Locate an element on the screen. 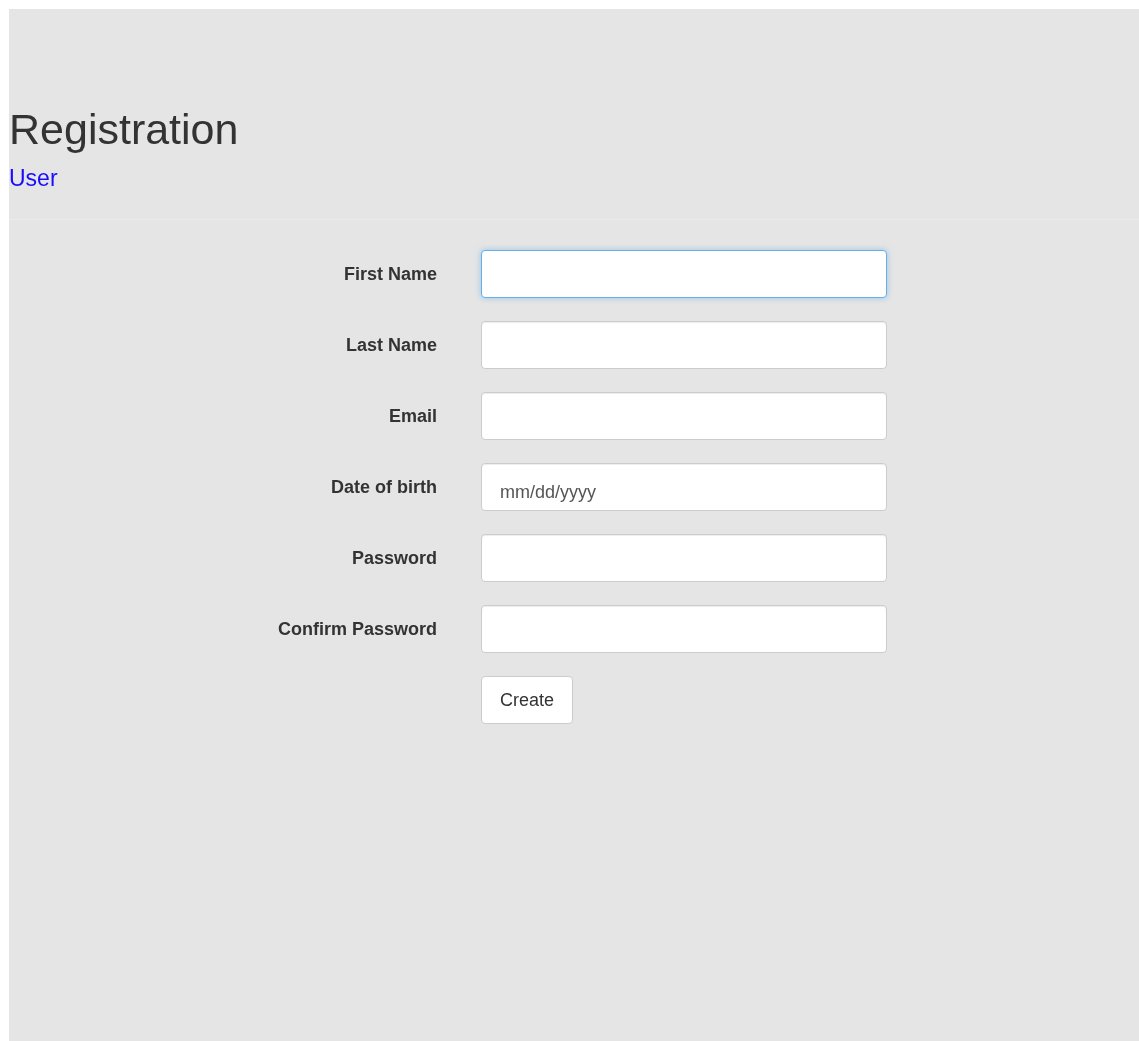 The width and height of the screenshot is (1139, 1041). field-label: Date of birth is located at coordinates (384, 487).